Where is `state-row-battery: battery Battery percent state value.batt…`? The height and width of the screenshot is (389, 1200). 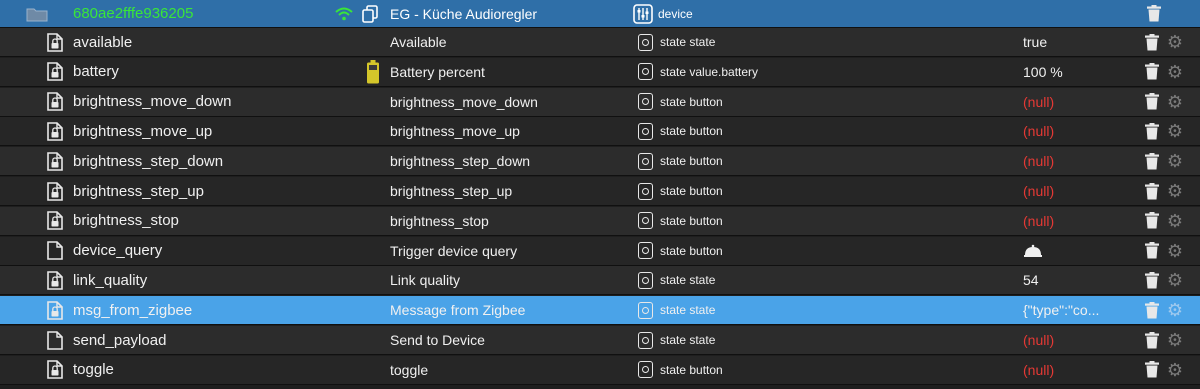 state-row-battery: battery Battery percent state value.batt… is located at coordinates (600, 72).